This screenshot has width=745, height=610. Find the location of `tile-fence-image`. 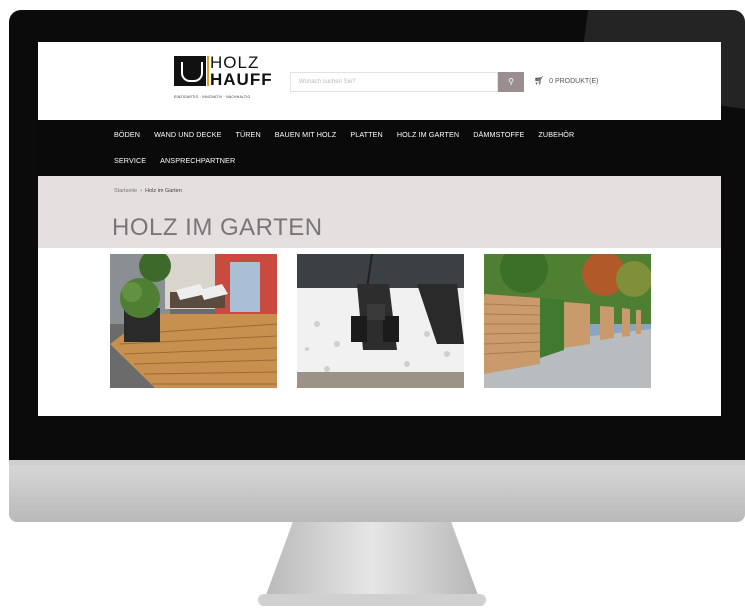

tile-fence-image is located at coordinates (567, 321).